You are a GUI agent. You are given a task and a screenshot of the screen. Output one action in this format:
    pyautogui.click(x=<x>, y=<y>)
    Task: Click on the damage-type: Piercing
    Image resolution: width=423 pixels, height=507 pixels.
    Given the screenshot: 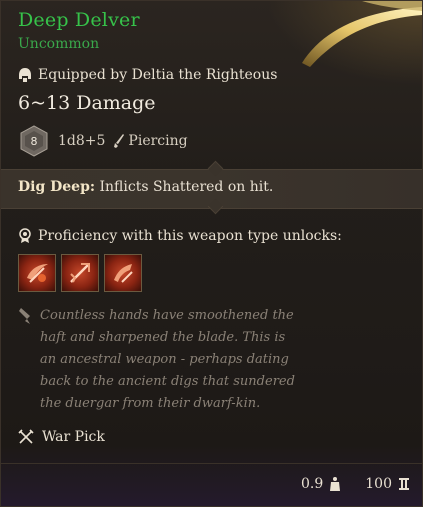 What is the action you would take?
    pyautogui.click(x=150, y=141)
    